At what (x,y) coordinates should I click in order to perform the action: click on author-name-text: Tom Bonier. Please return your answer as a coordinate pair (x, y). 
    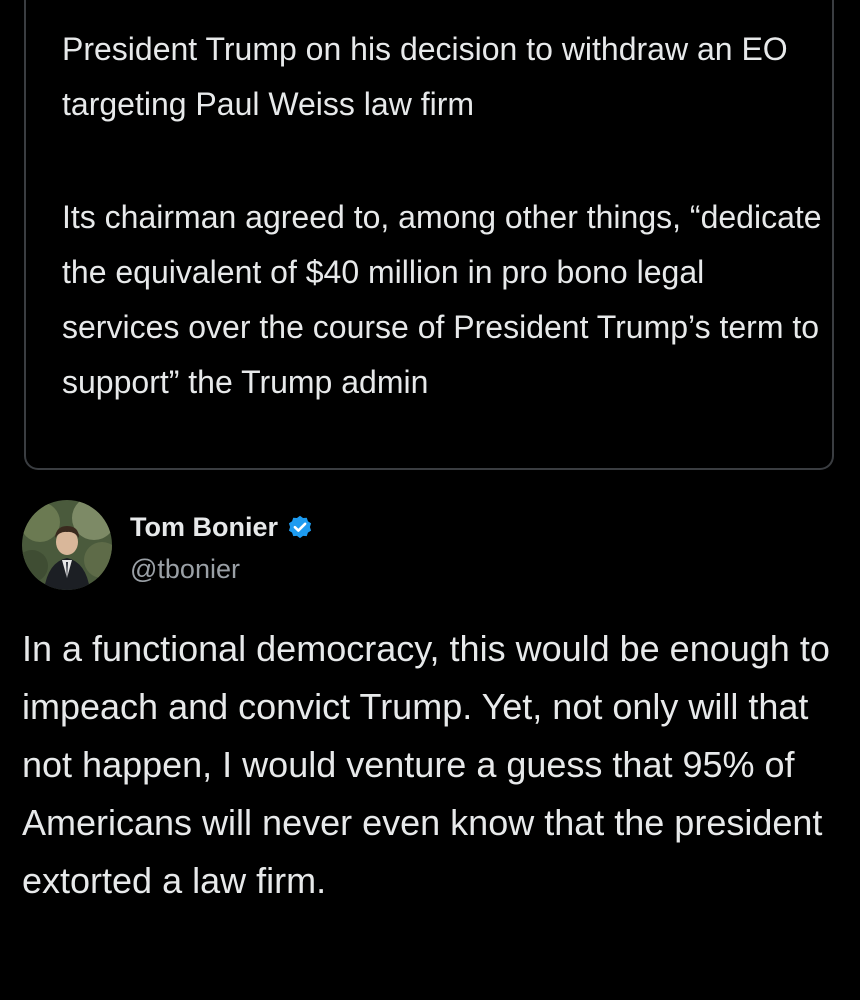
    Looking at the image, I should click on (204, 527).